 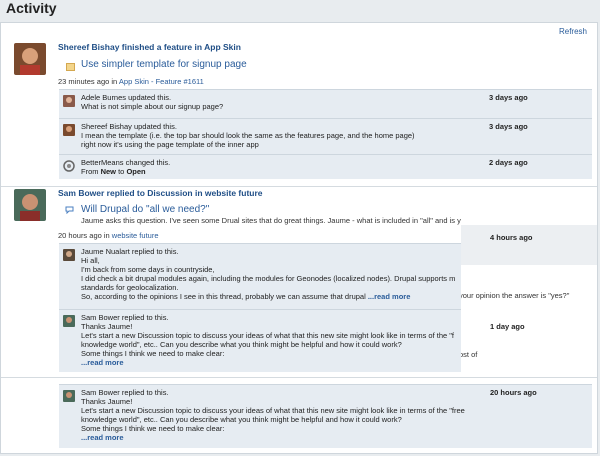 What do you see at coordinates (573, 31) in the screenshot?
I see `refresh-link: Refresh` at bounding box center [573, 31].